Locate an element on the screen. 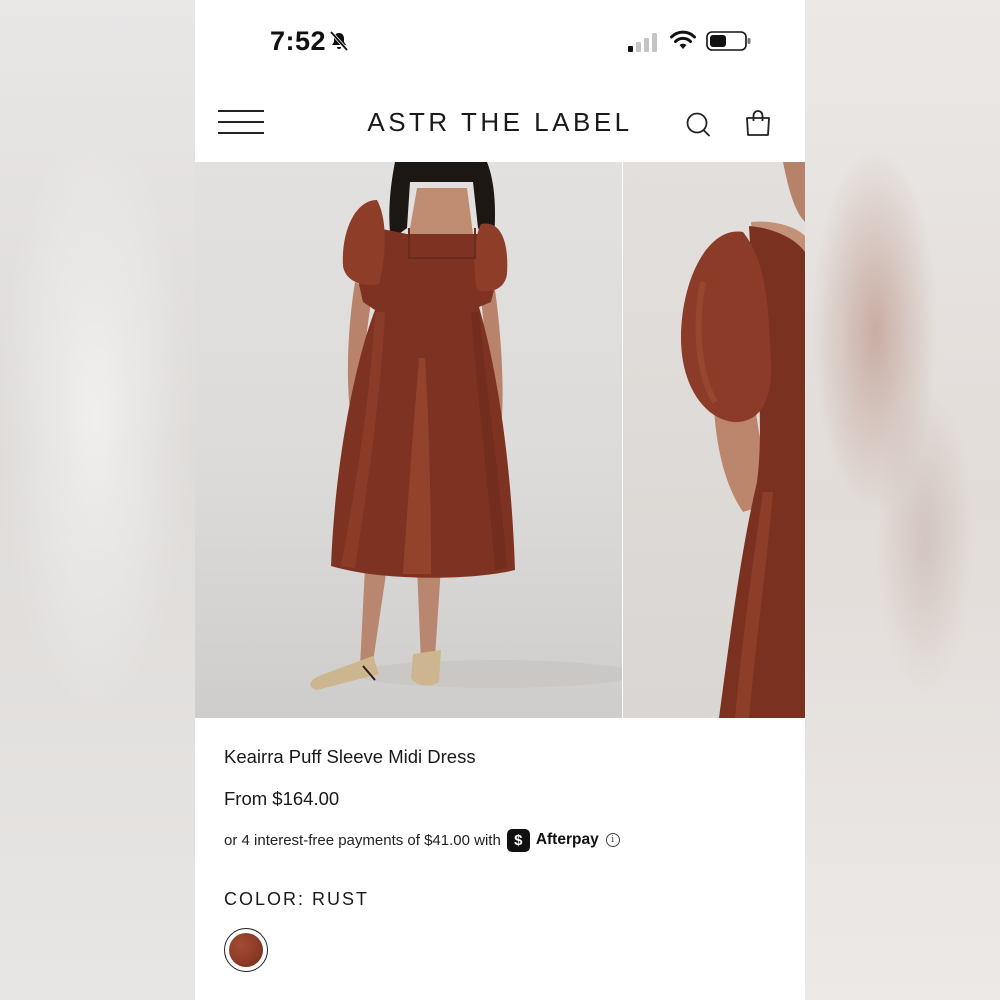  bell-slash-icon is located at coordinates (339, 41).